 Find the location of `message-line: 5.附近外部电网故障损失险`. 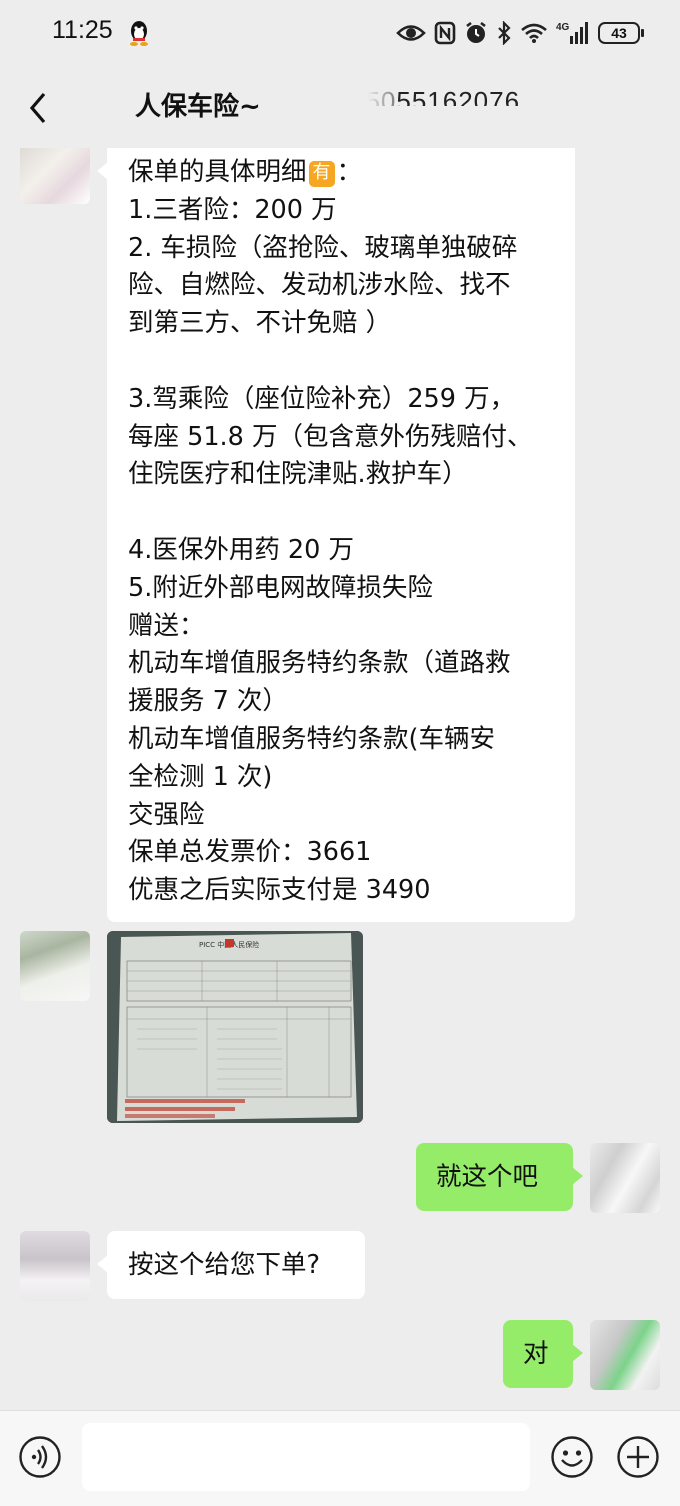

message-line: 5.附近外部电网故障损失险 is located at coordinates (280, 587).